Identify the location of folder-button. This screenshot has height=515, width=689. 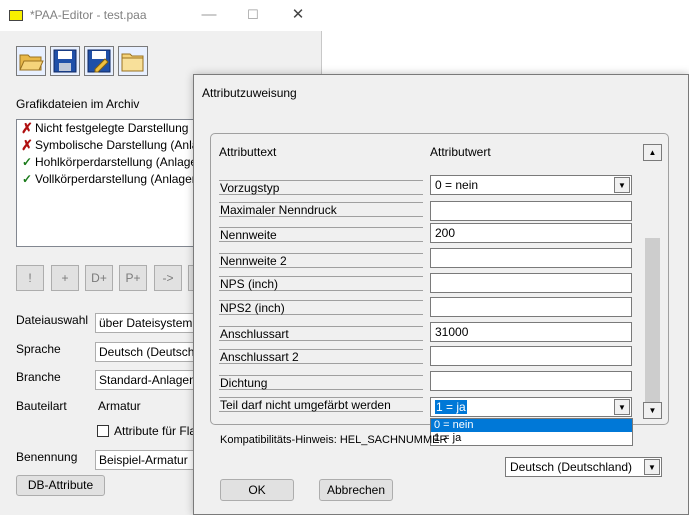
(133, 61).